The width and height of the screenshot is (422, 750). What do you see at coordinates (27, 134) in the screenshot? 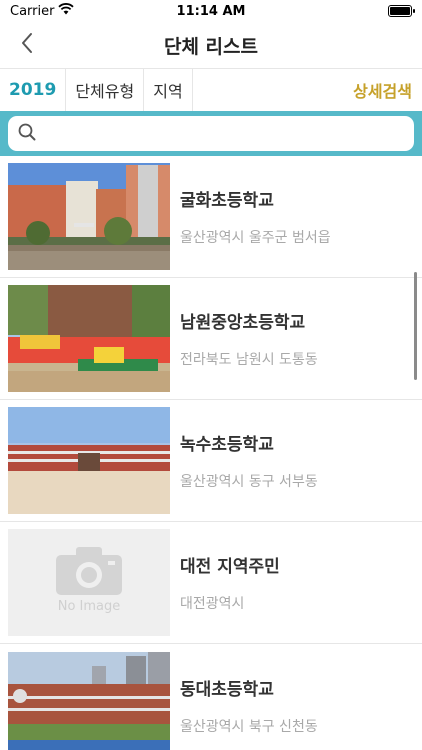
I see `search-icon` at bounding box center [27, 134].